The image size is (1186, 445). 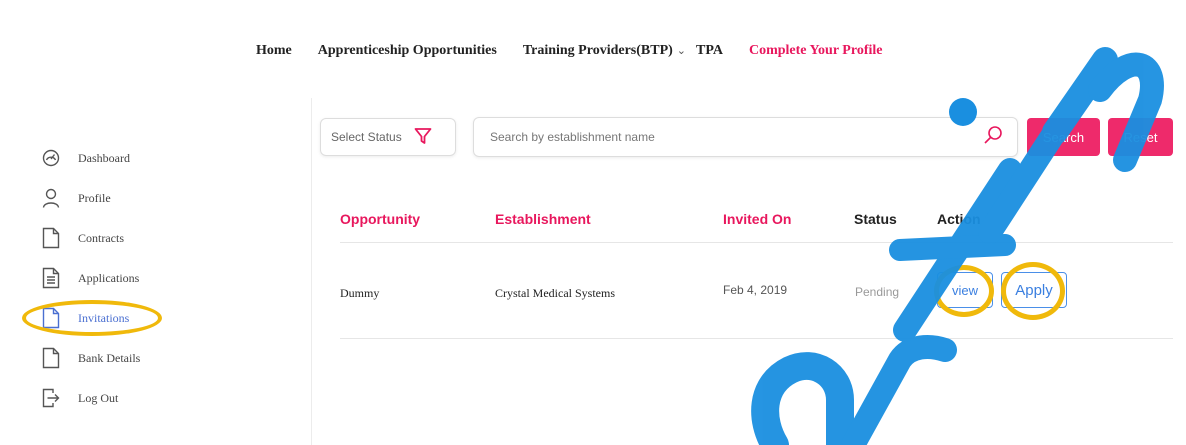 What do you see at coordinates (104, 317) in the screenshot?
I see `sidebar-item-label: Invitations` at bounding box center [104, 317].